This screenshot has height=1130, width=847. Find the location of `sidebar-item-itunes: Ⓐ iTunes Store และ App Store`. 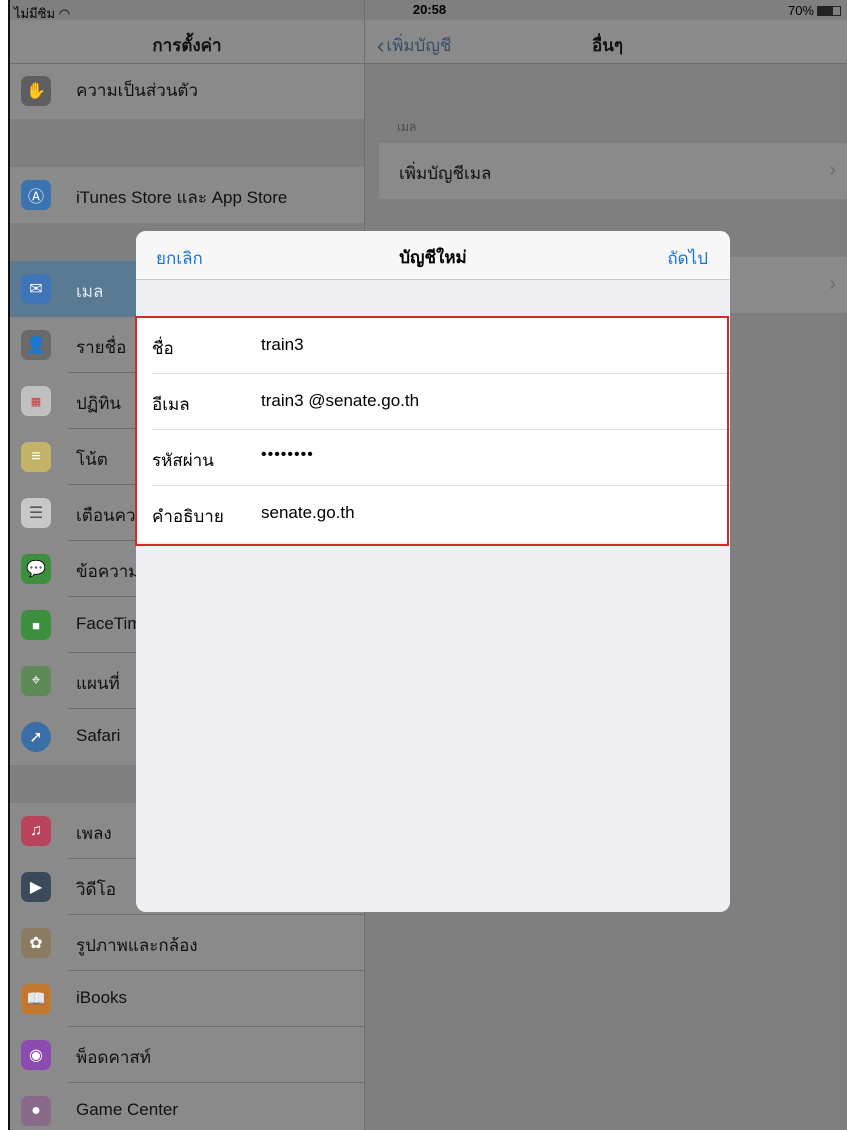

sidebar-item-itunes: Ⓐ iTunes Store และ App Store is located at coordinates (187, 195).